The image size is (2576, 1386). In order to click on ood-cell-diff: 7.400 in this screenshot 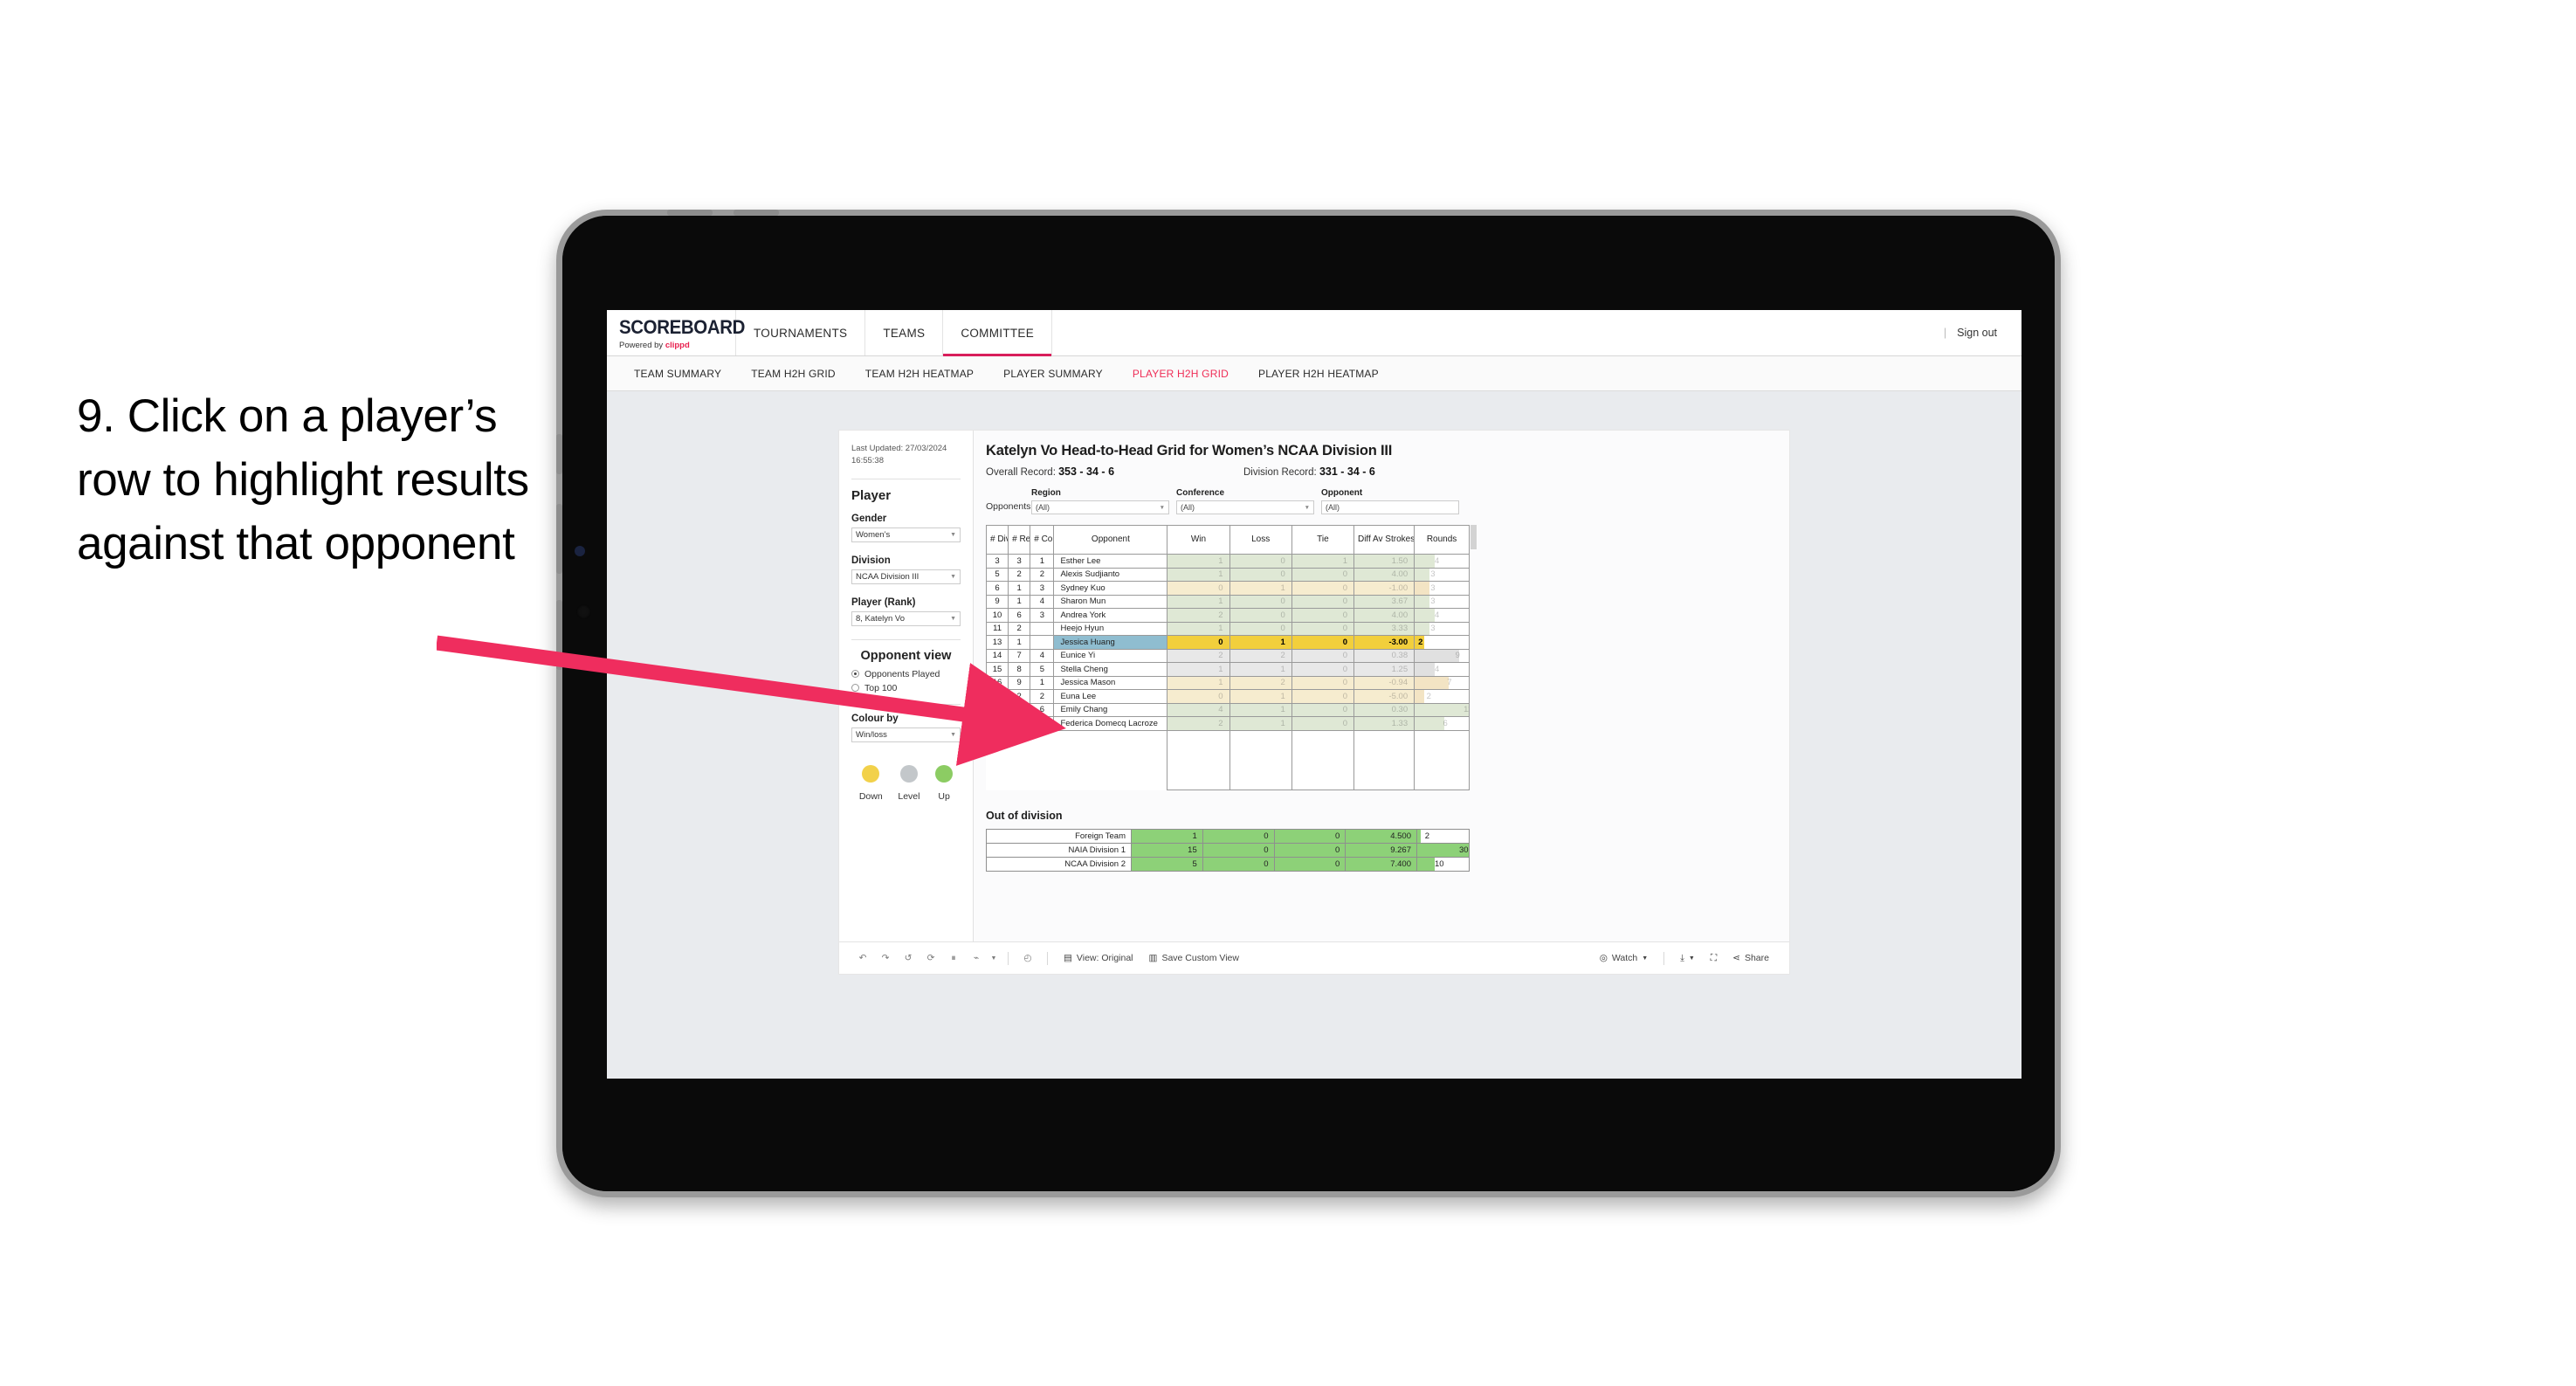, I will do `click(1381, 864)`.